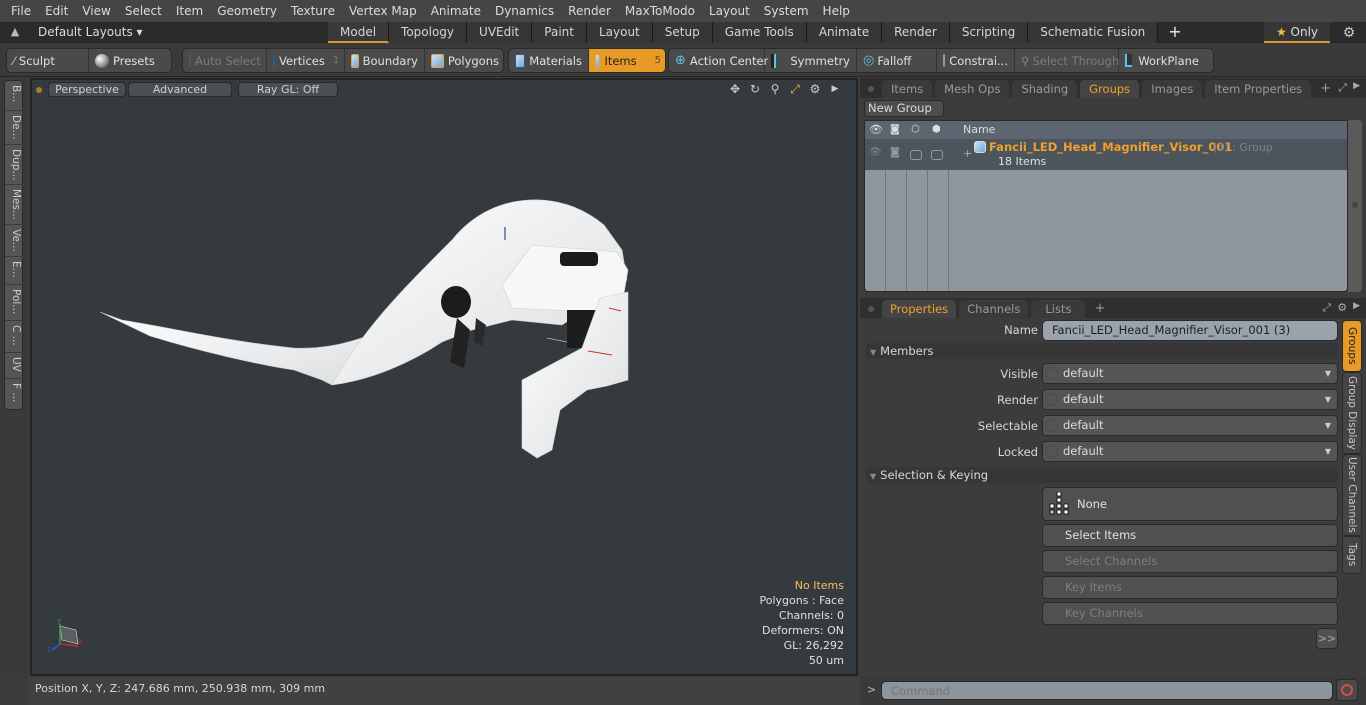 The image size is (1366, 705). I want to click on key-items-button: Key Items, so click(1190, 587).